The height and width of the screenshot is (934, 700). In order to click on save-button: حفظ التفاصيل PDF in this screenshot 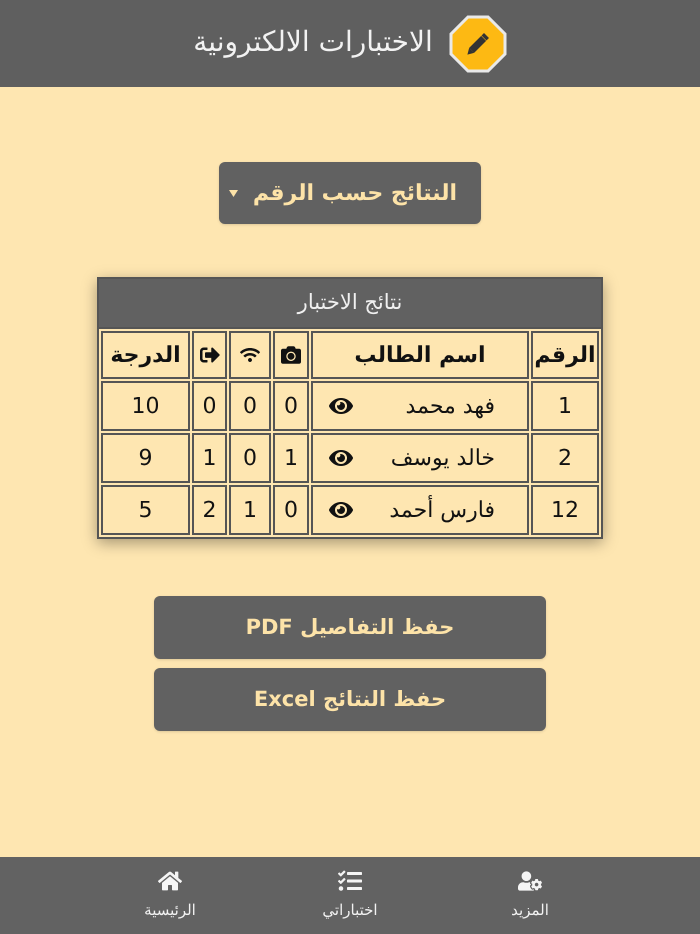, I will do `click(350, 627)`.